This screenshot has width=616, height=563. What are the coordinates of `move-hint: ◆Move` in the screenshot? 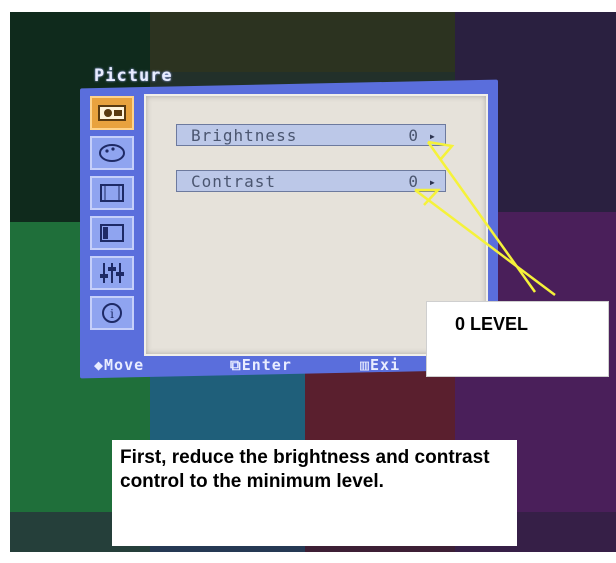 It's located at (119, 365).